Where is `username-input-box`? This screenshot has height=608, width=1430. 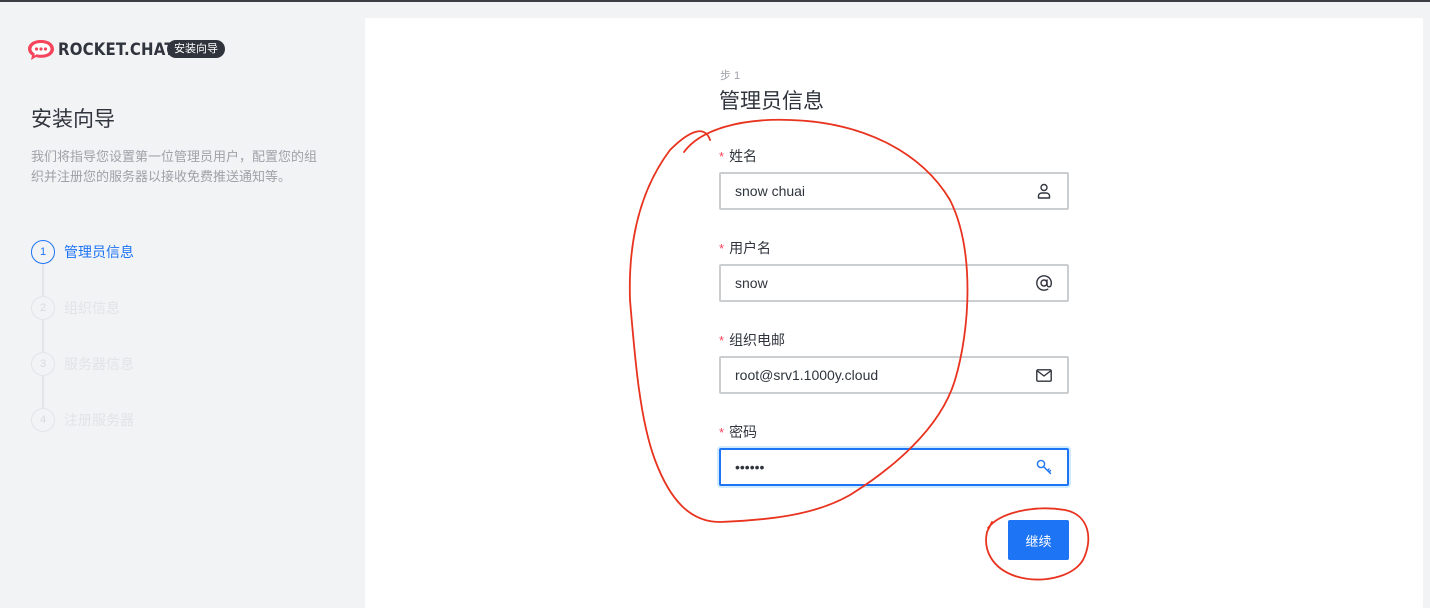
username-input-box is located at coordinates (894, 283).